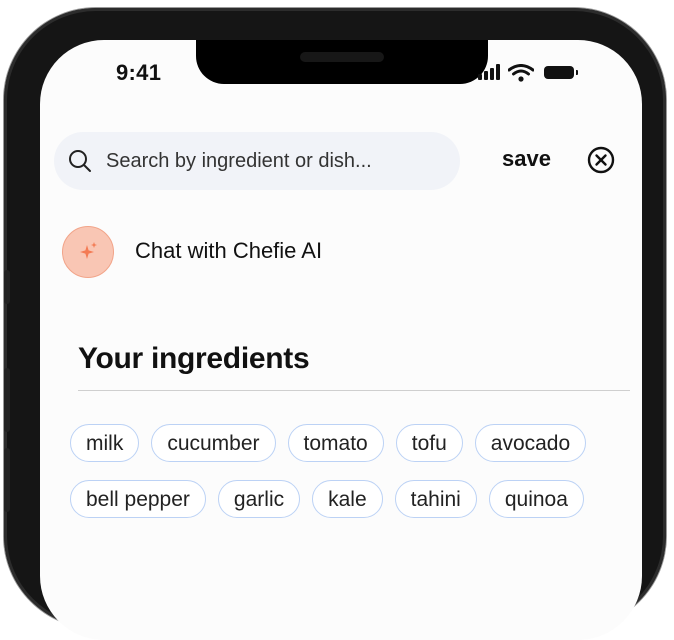 The height and width of the screenshot is (640, 674). I want to click on ingredient-chip-row: bell pepper garlic kale tahini quinoa, so click(327, 499).